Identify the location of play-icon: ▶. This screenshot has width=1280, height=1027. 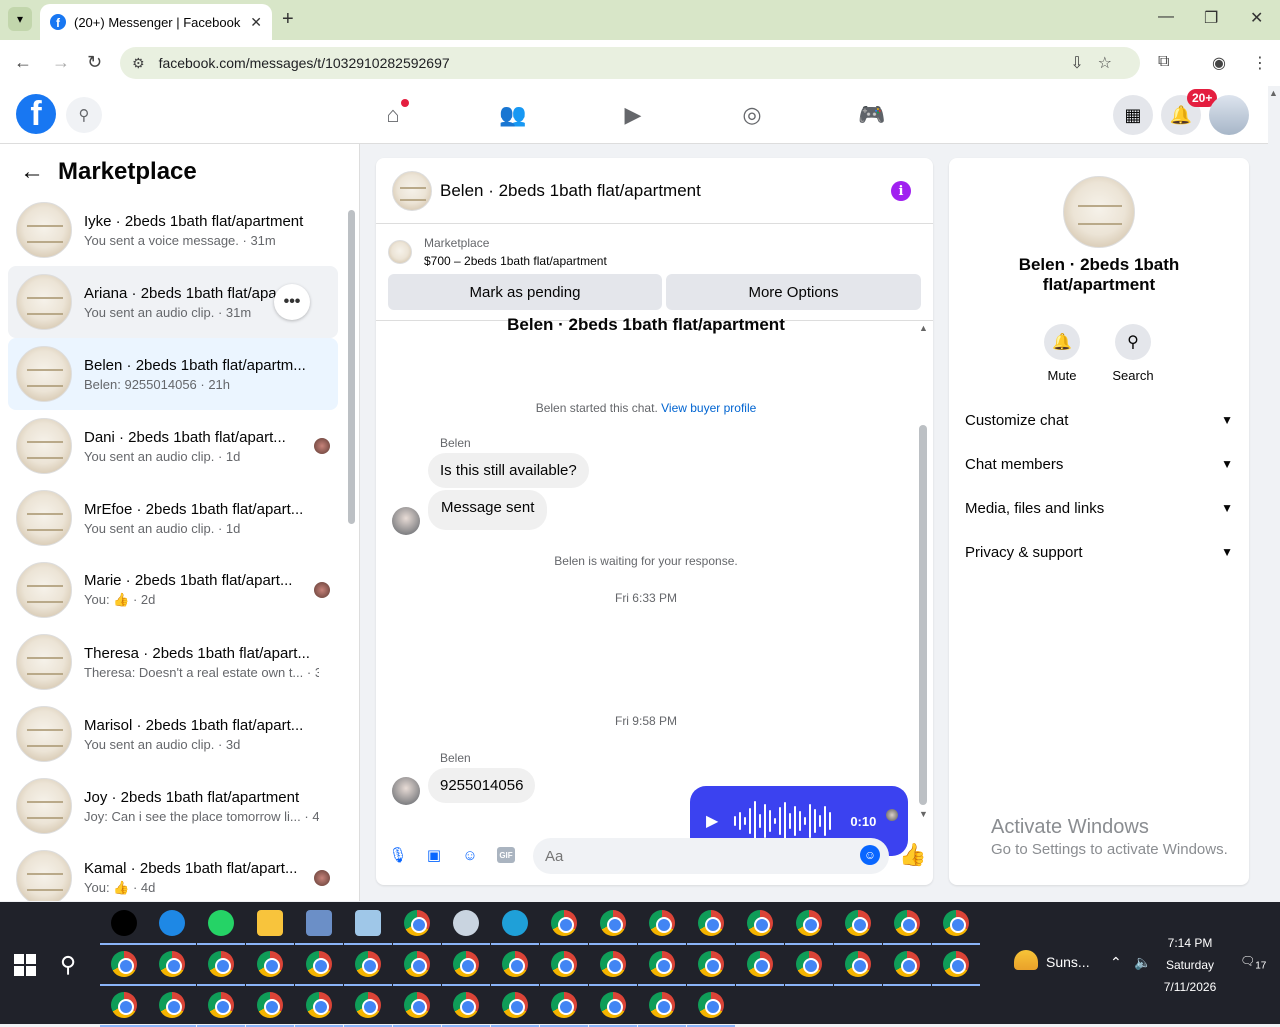
(712, 821).